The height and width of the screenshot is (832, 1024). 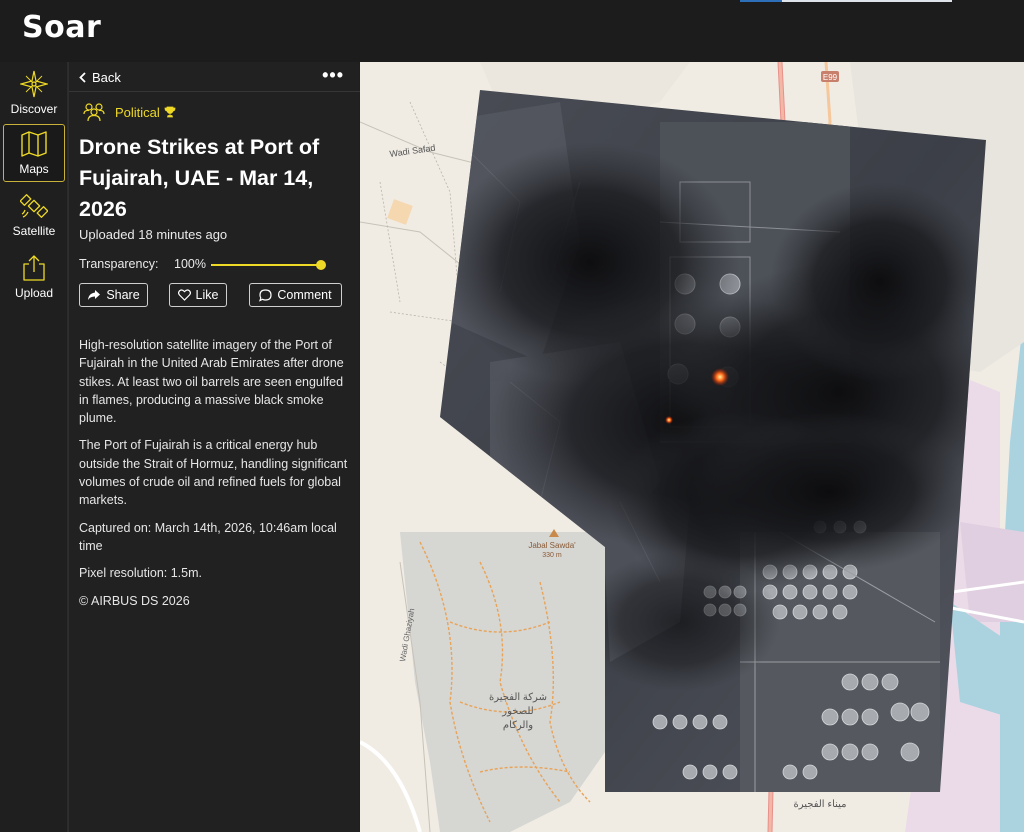 I want to click on slider-thumb, so click(x=321, y=265).